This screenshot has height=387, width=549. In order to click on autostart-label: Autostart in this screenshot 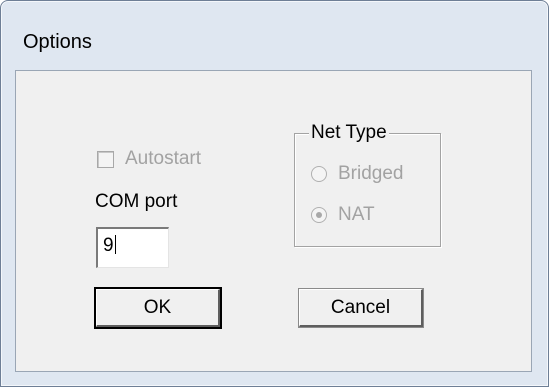, I will do `click(163, 158)`.